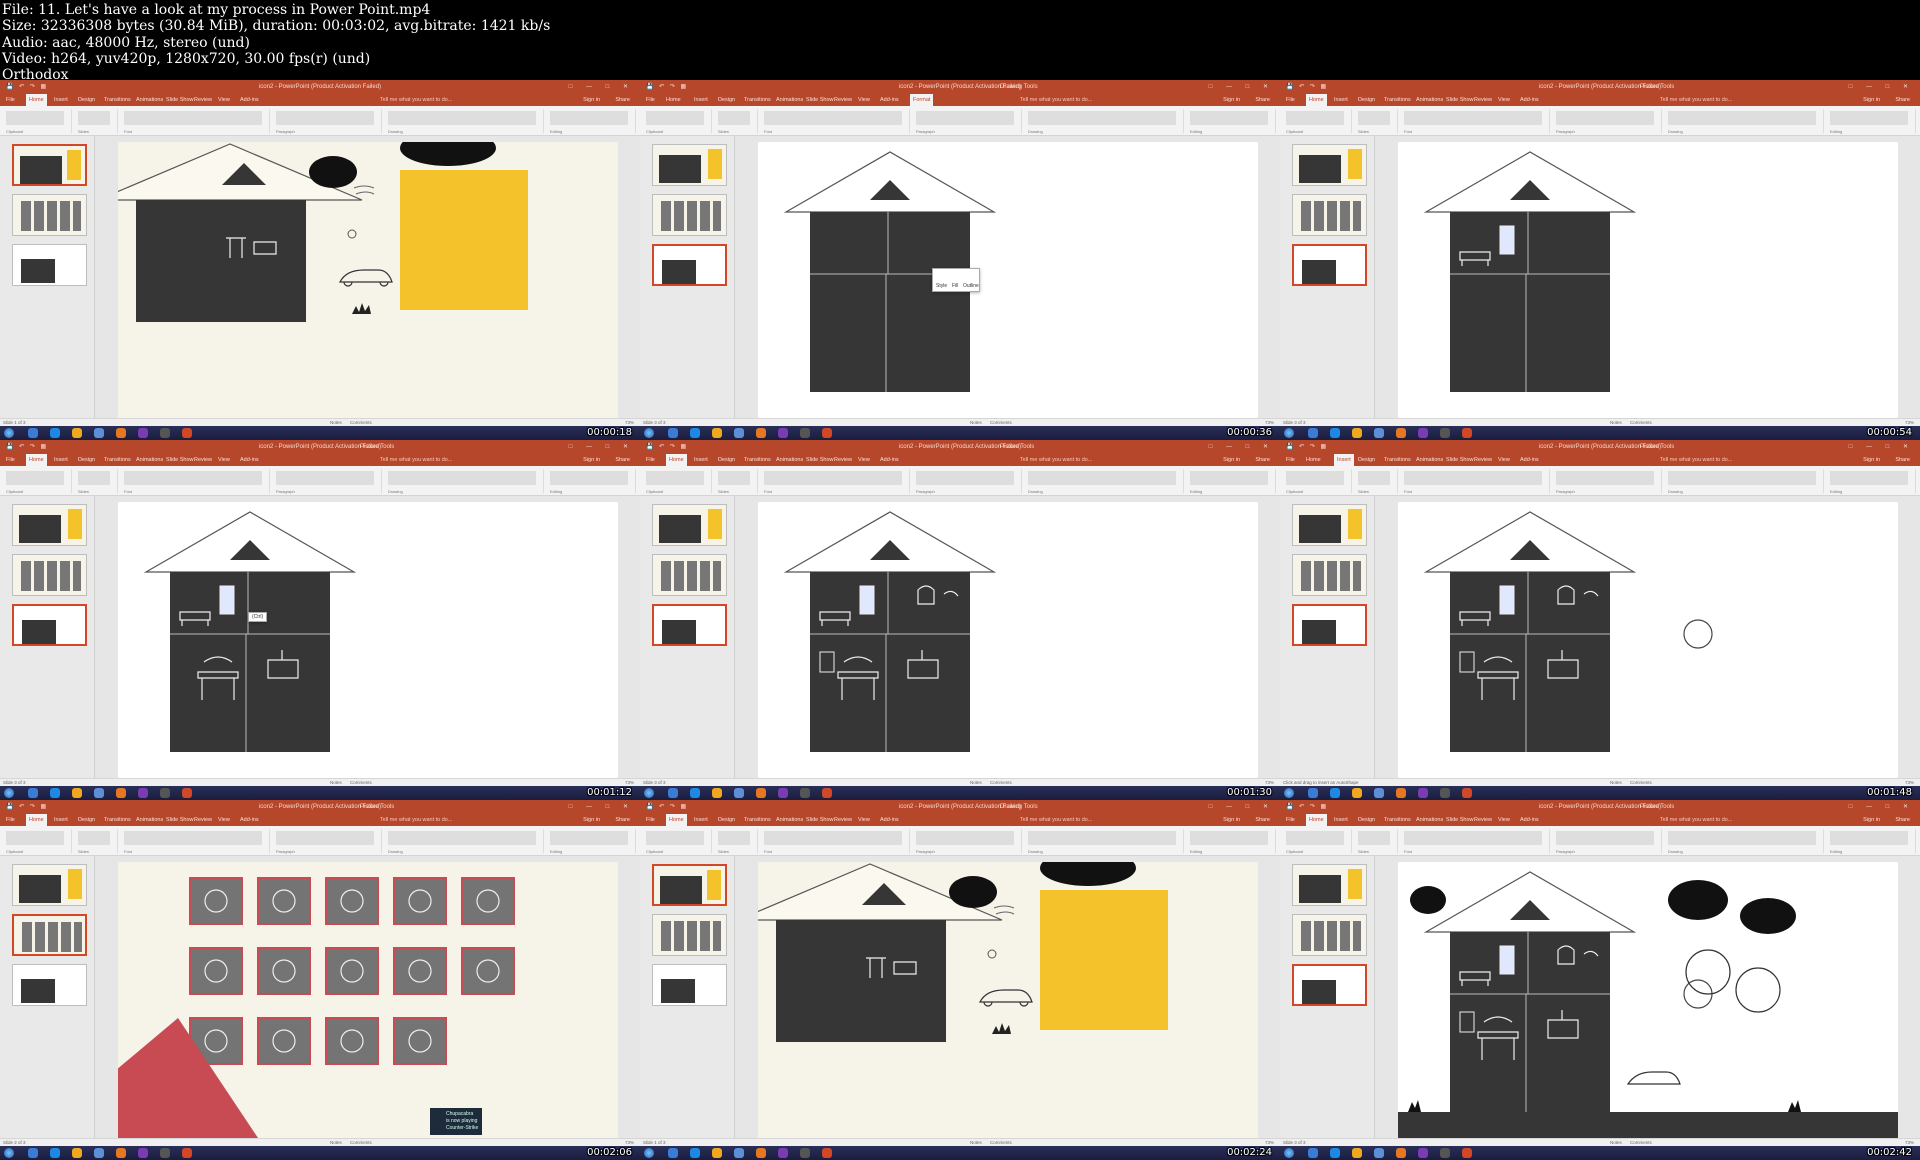 The image size is (1920, 1160). What do you see at coordinates (96, 121) in the screenshot?
I see `ribbon-group: Slides` at bounding box center [96, 121].